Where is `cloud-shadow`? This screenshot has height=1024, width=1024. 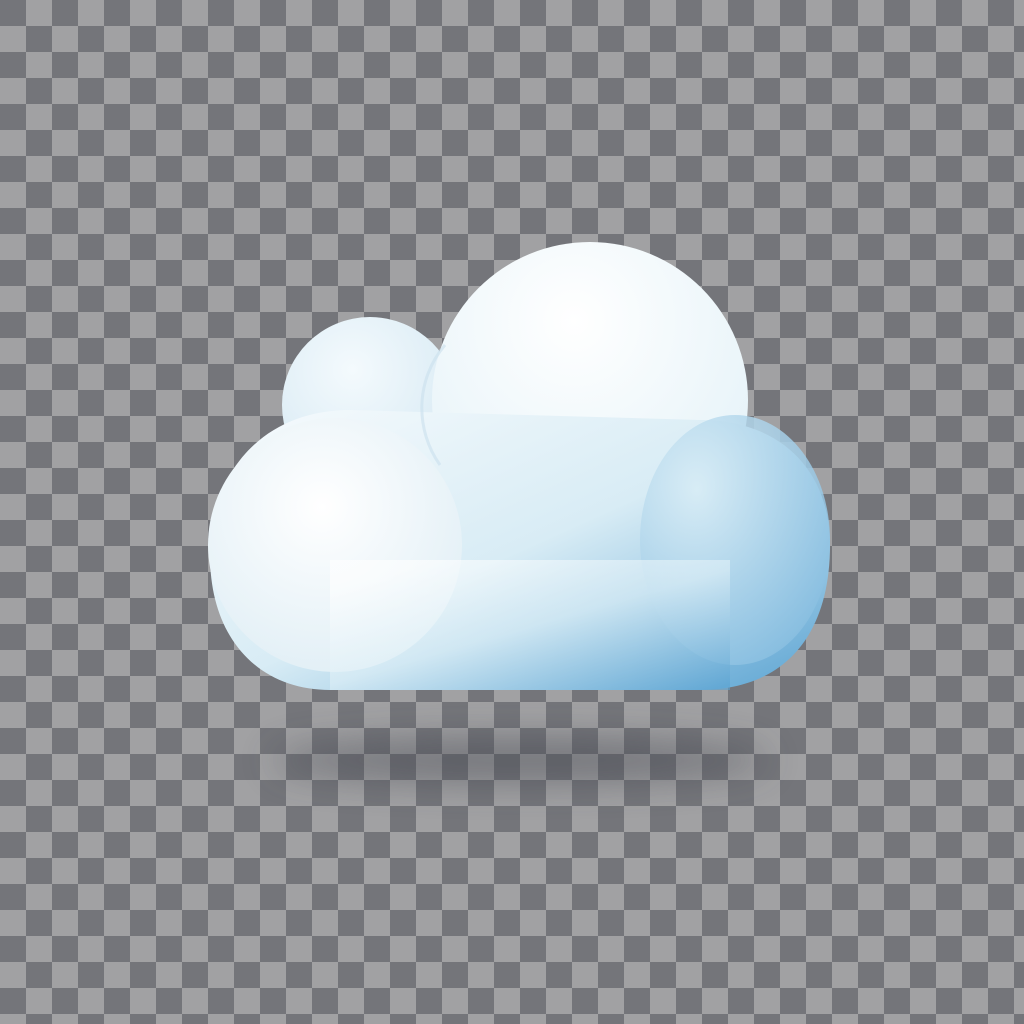
cloud-shadow is located at coordinates (520, 760).